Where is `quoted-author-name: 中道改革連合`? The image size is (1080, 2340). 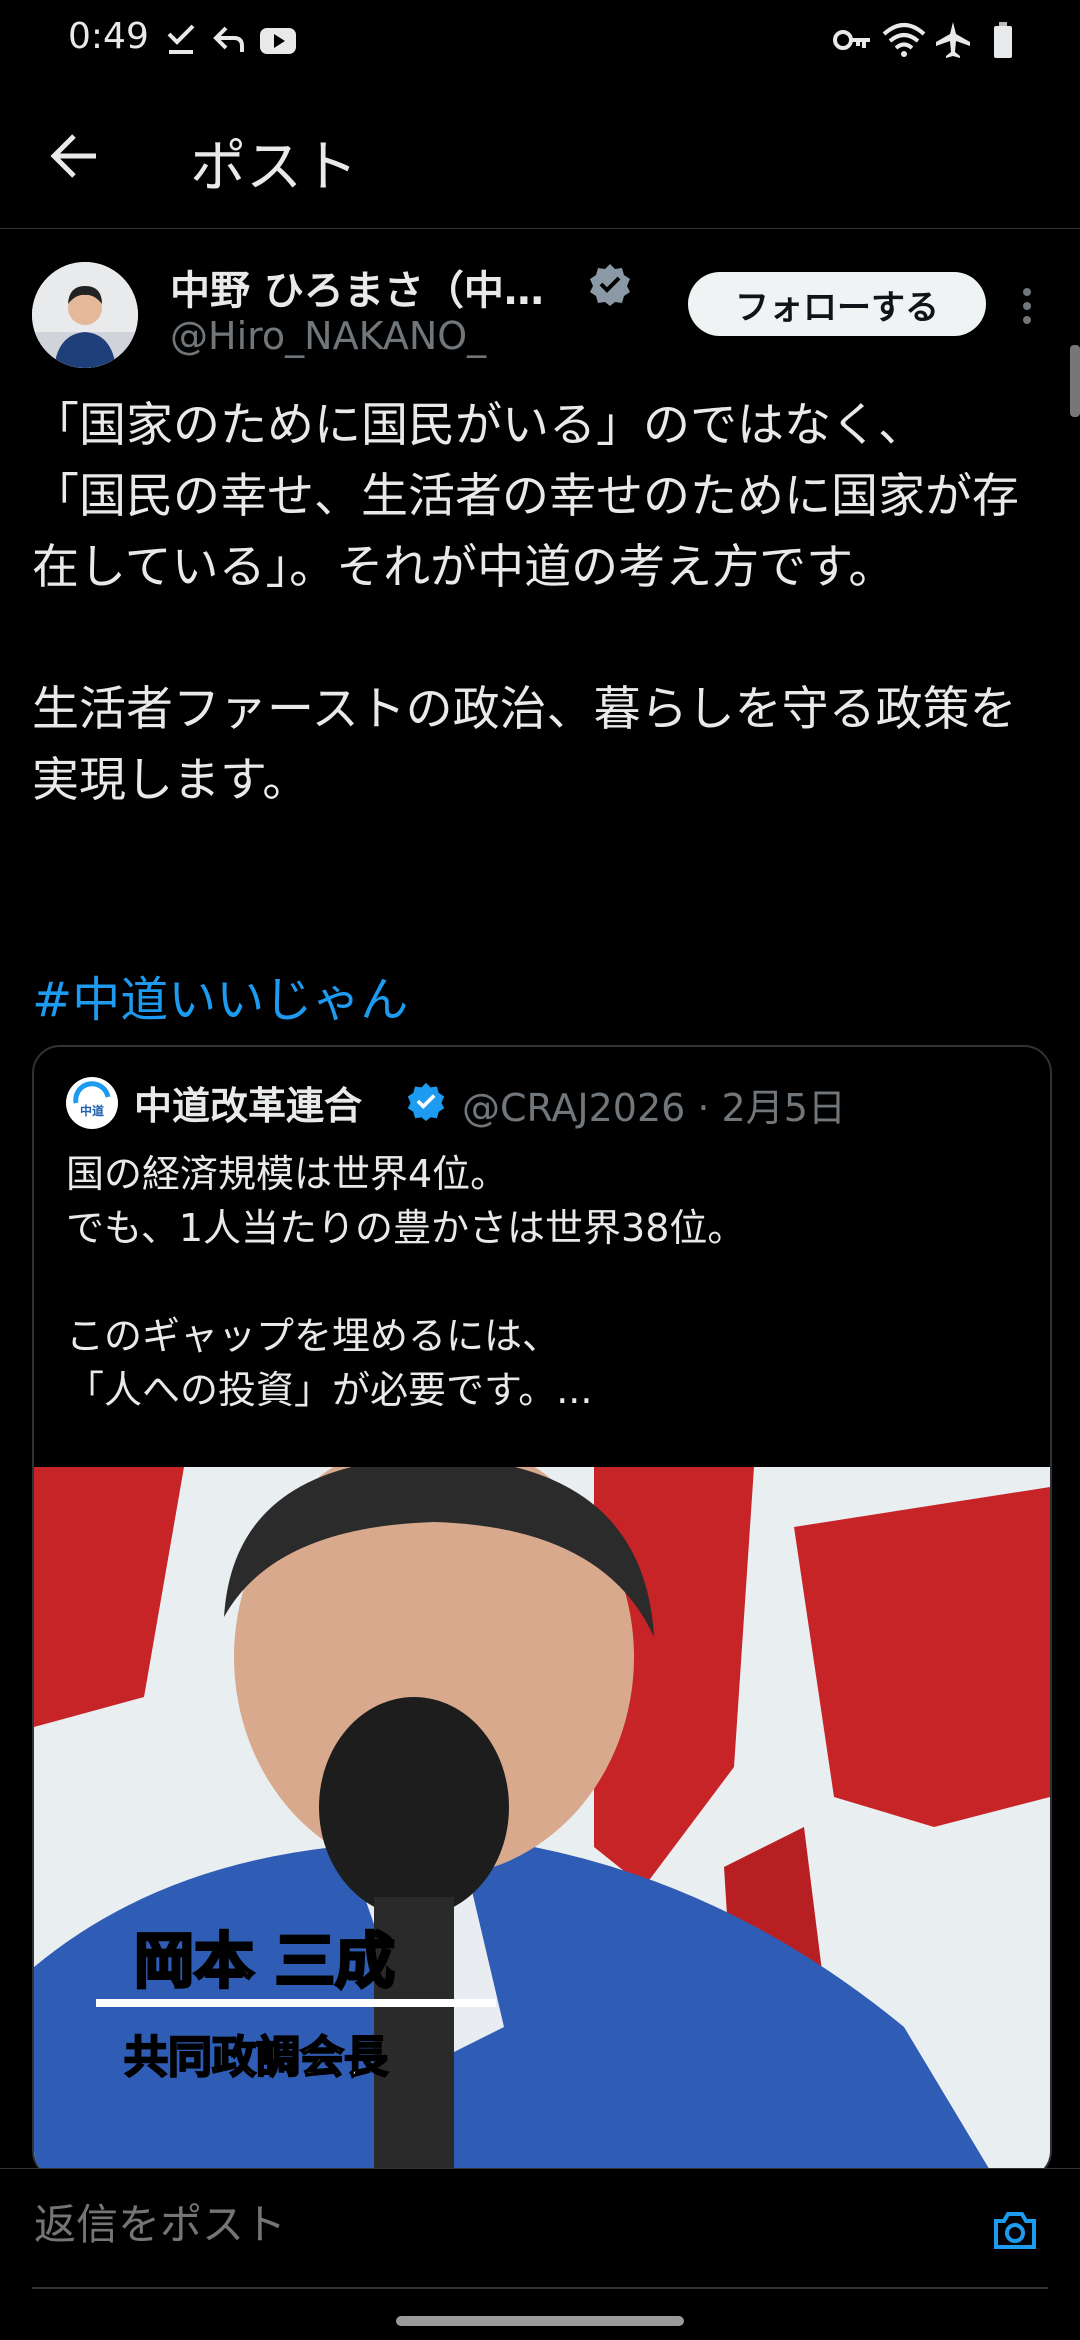 quoted-author-name: 中道改革連合 is located at coordinates (248, 1106).